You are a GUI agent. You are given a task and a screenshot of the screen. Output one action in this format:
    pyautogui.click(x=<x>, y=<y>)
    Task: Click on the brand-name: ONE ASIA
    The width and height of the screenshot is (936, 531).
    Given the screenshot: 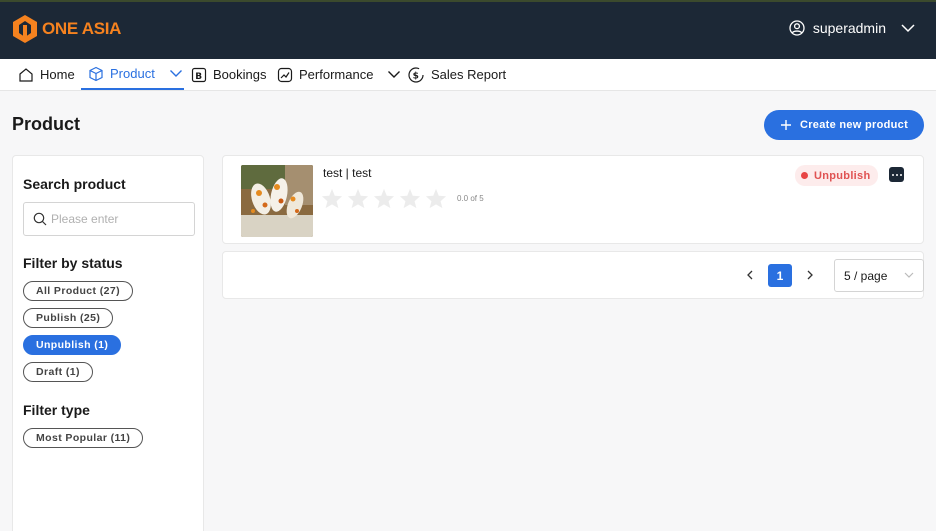 What is the action you would take?
    pyautogui.click(x=82, y=28)
    